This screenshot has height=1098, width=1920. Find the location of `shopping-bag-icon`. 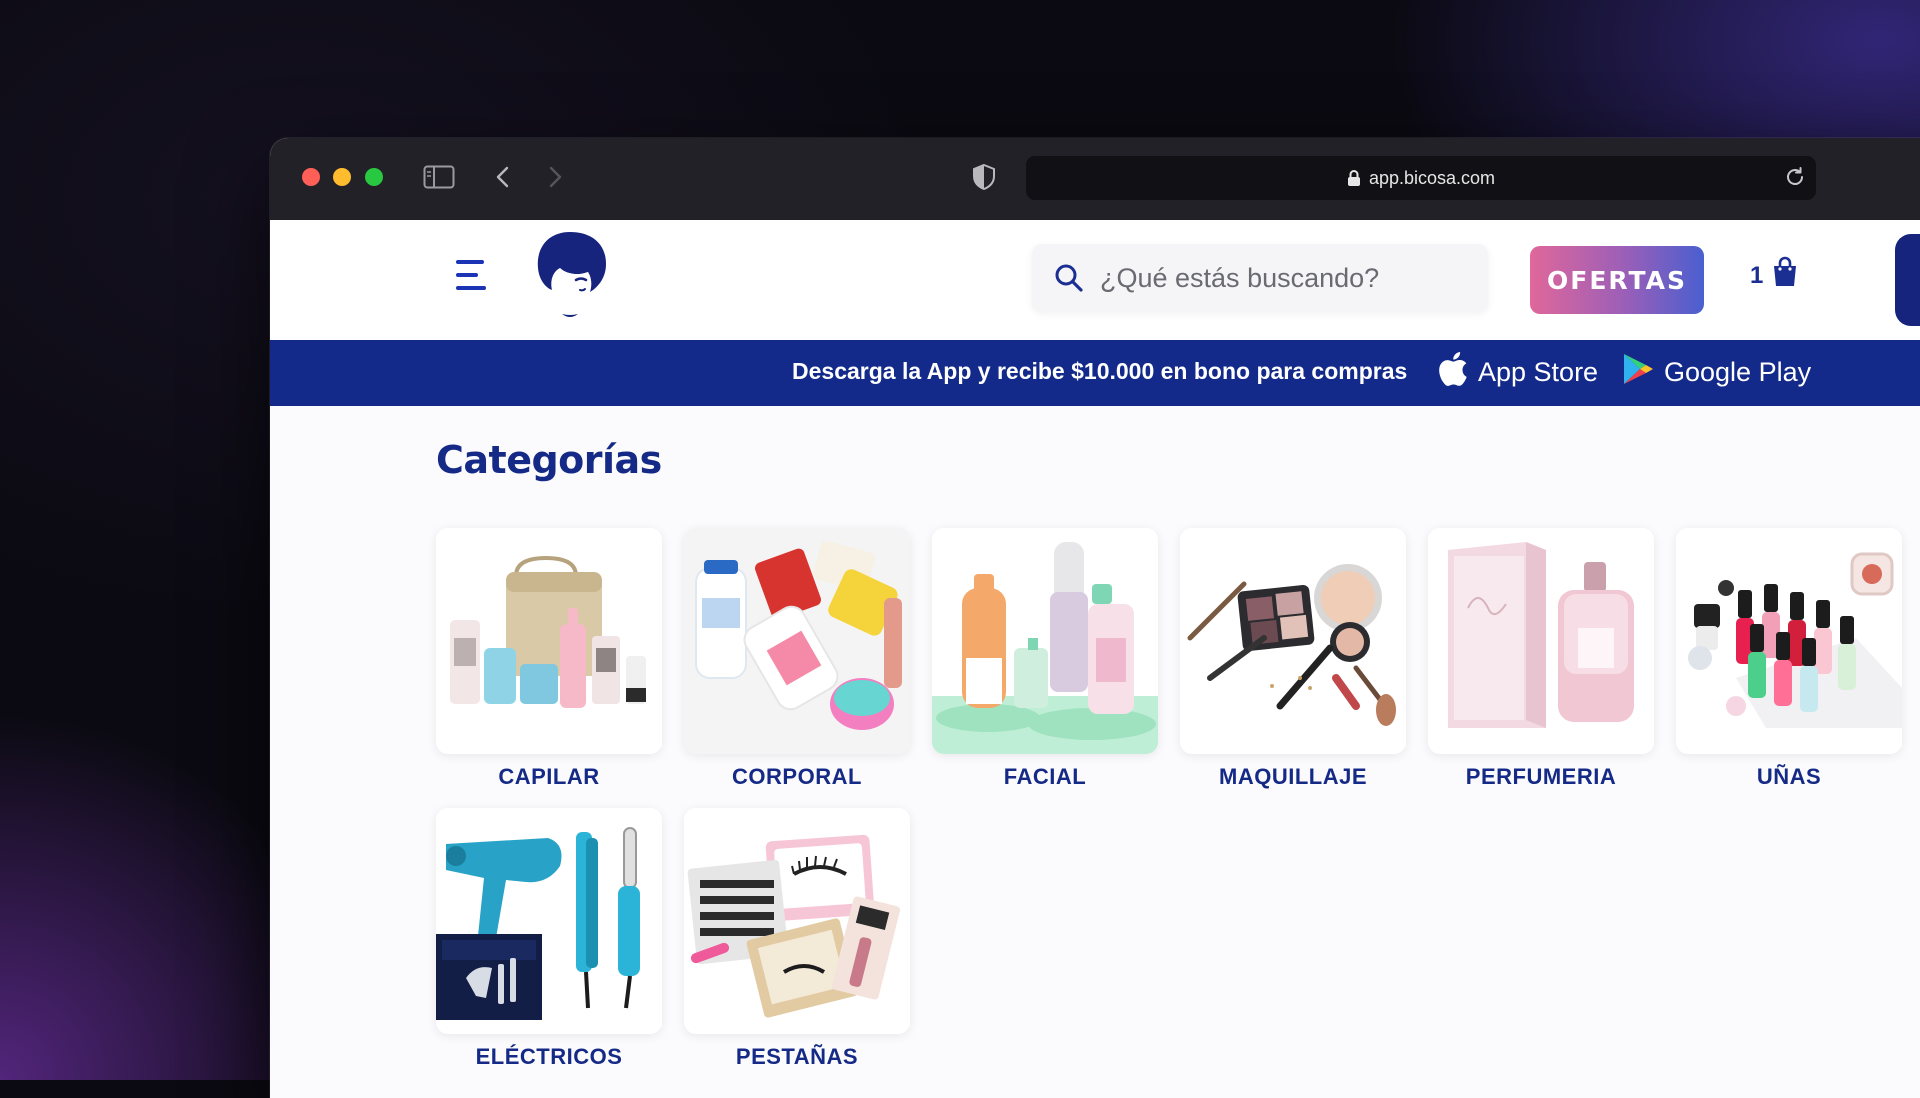

shopping-bag-icon is located at coordinates (1785, 275).